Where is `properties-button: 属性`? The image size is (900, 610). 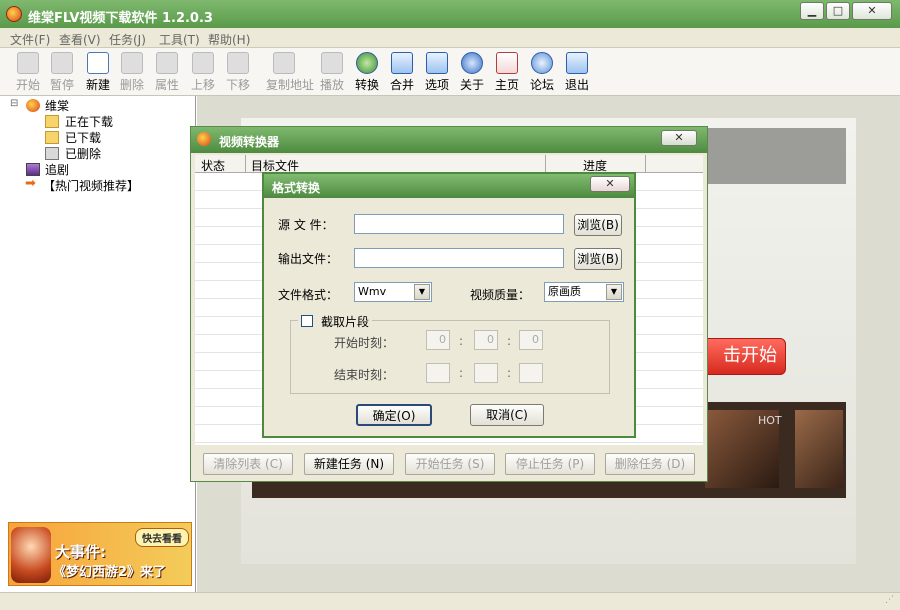 properties-button: 属性 is located at coordinates (167, 72).